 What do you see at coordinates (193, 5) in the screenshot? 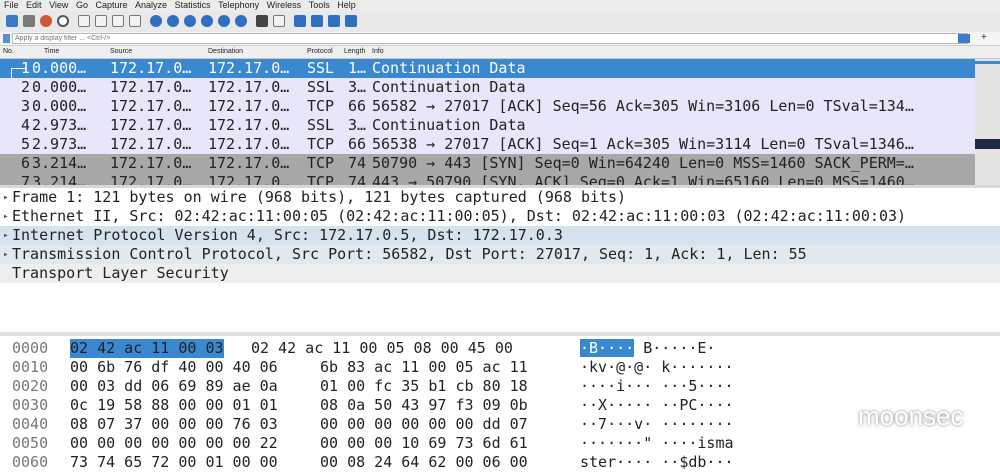
I see `menu-statistics: Statistics` at bounding box center [193, 5].